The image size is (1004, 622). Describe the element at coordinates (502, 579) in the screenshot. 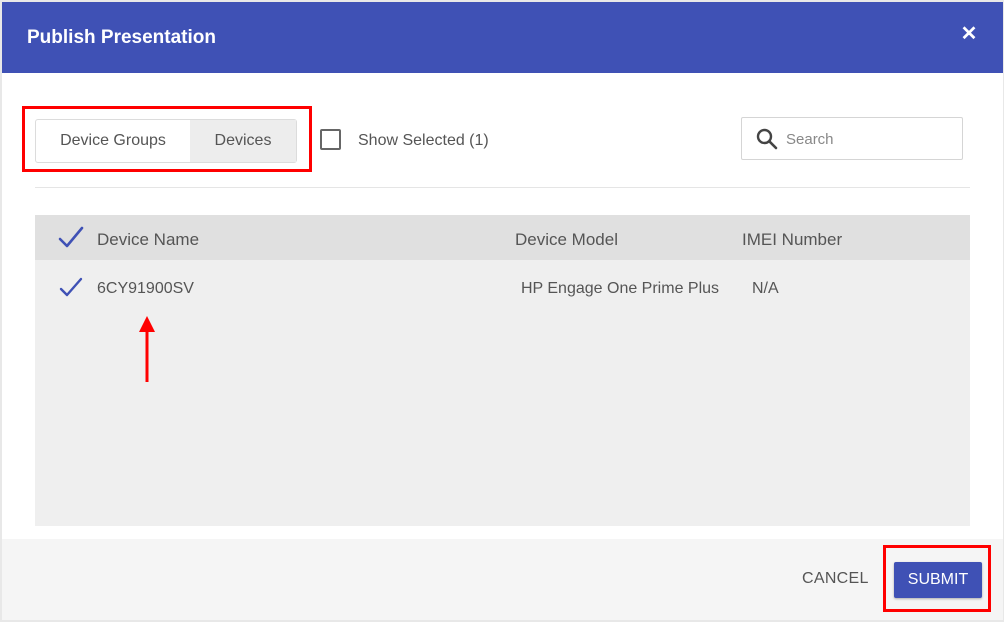

I see `dialog-footer: CANCEL SUBMIT` at that location.